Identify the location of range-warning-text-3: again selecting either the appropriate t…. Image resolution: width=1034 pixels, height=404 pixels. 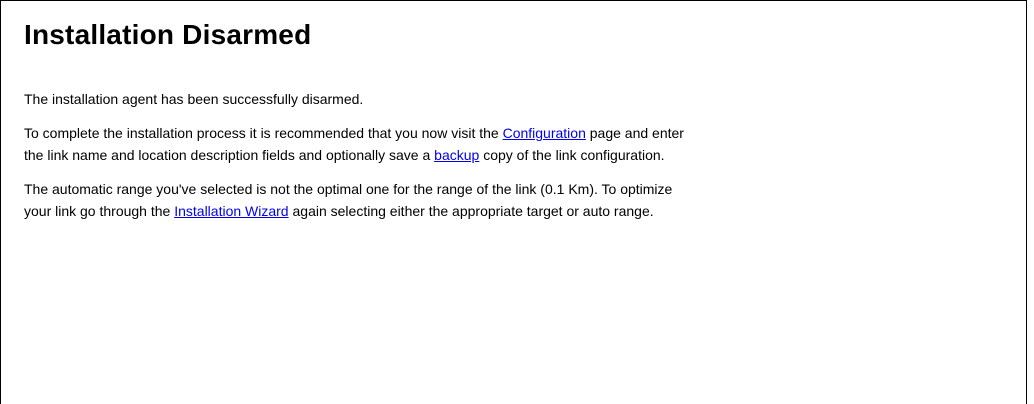
(471, 211).